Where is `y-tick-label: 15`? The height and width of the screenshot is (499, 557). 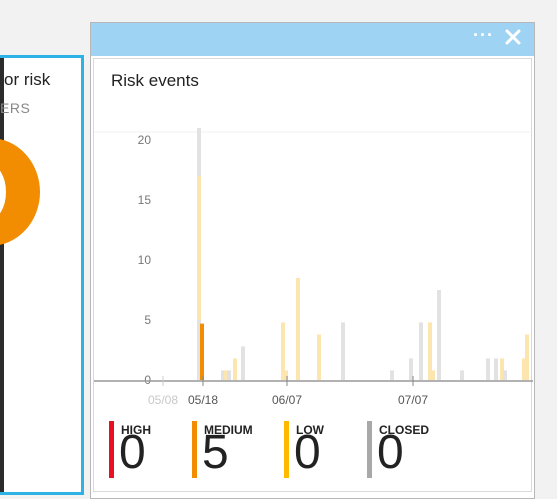
y-tick-label: 15 is located at coordinates (145, 200).